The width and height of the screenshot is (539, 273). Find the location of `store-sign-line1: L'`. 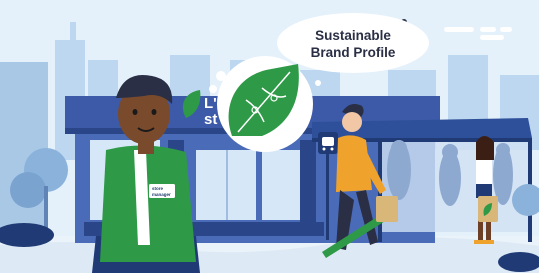

store-sign-line1: L' is located at coordinates (210, 103).